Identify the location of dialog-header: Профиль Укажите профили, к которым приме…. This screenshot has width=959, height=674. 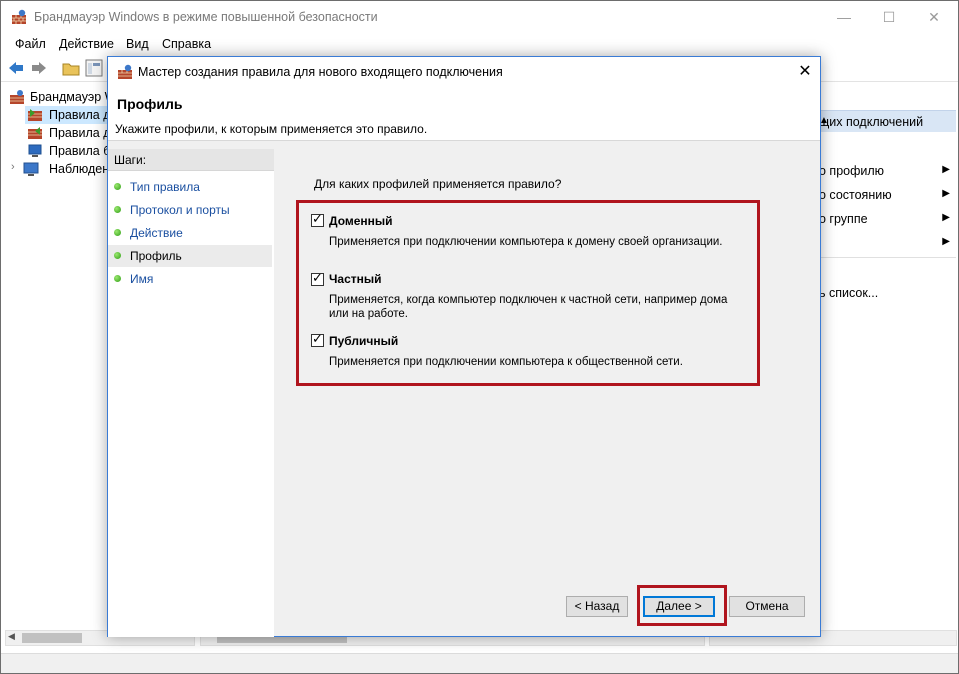
(464, 114).